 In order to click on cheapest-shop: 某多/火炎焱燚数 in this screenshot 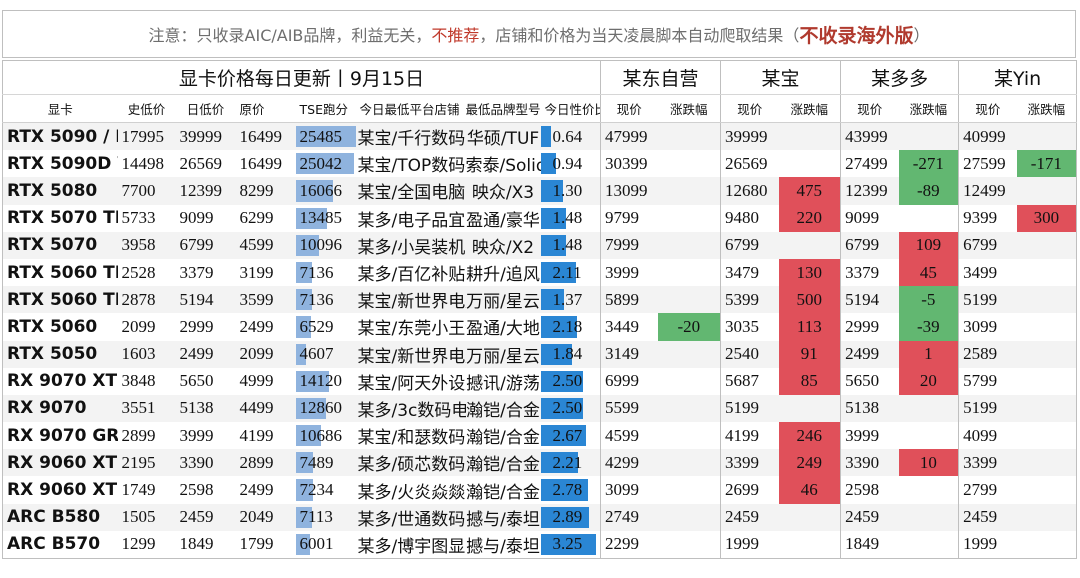, I will do `click(411, 492)`.